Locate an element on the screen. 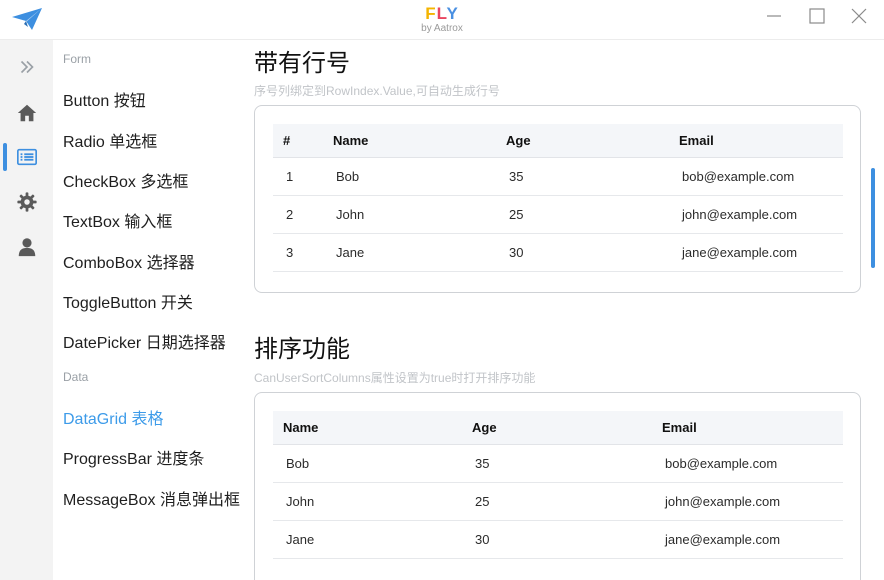  home-icon is located at coordinates (26, 113).